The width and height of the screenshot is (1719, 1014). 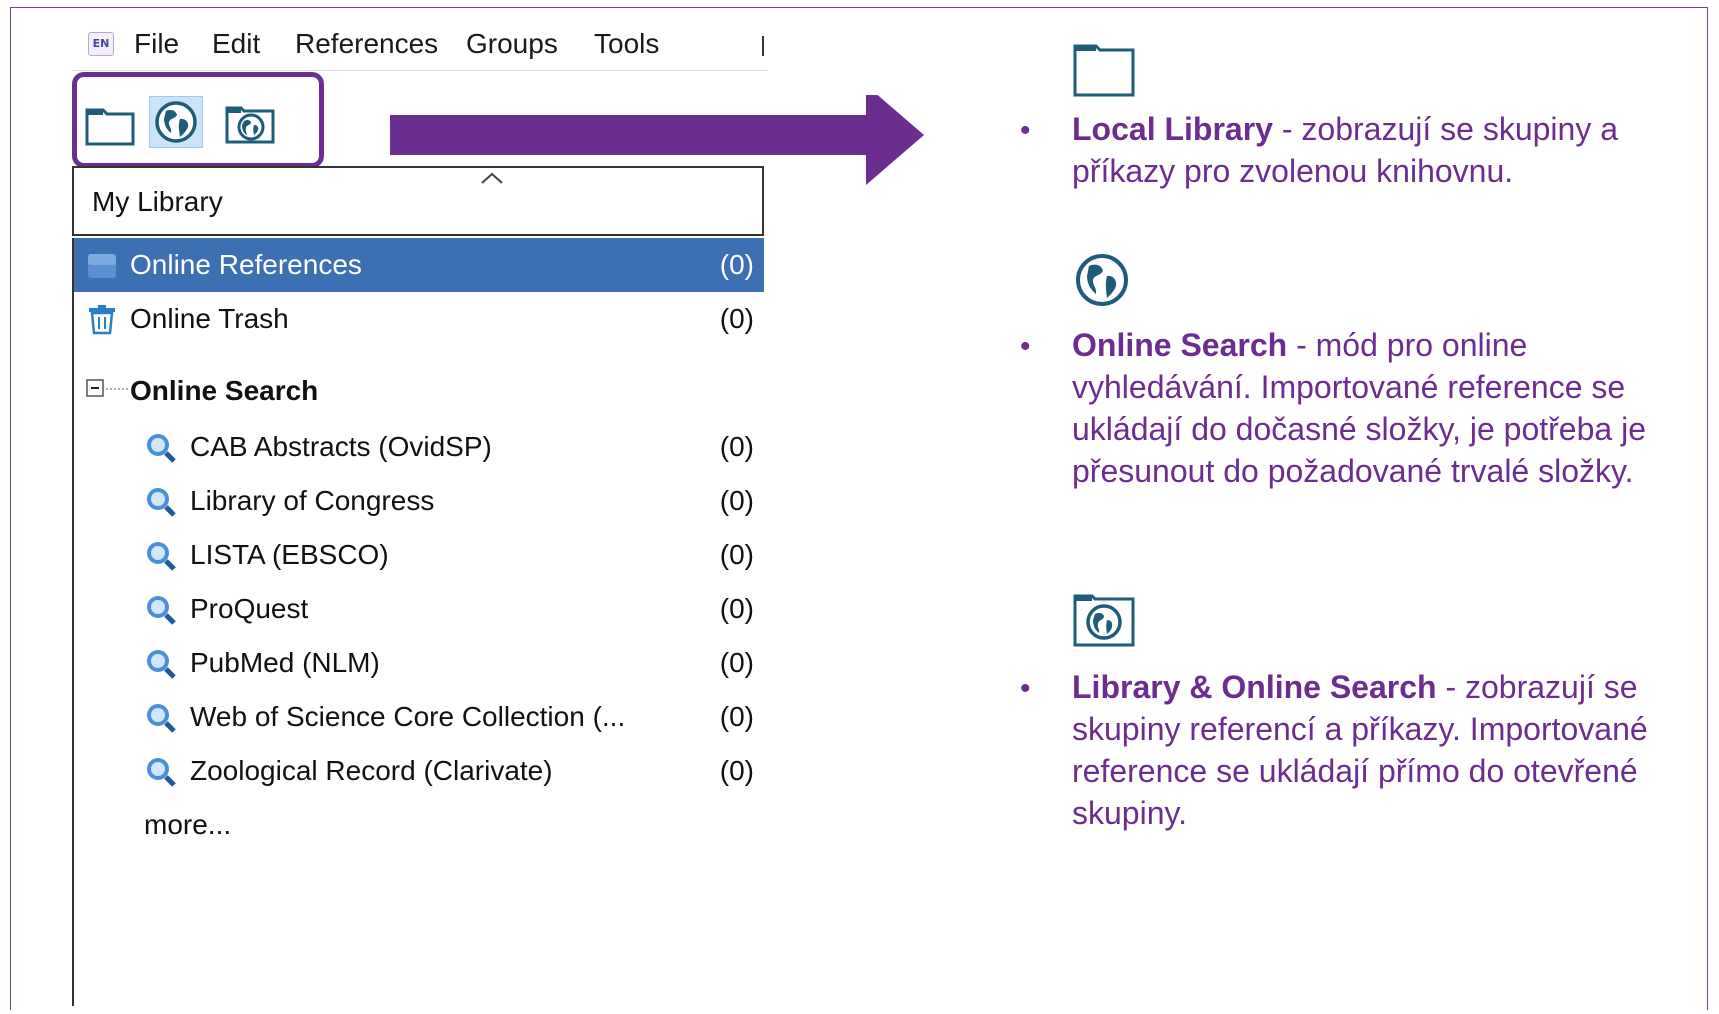 What do you see at coordinates (366, 44) in the screenshot?
I see `menu-references: References` at bounding box center [366, 44].